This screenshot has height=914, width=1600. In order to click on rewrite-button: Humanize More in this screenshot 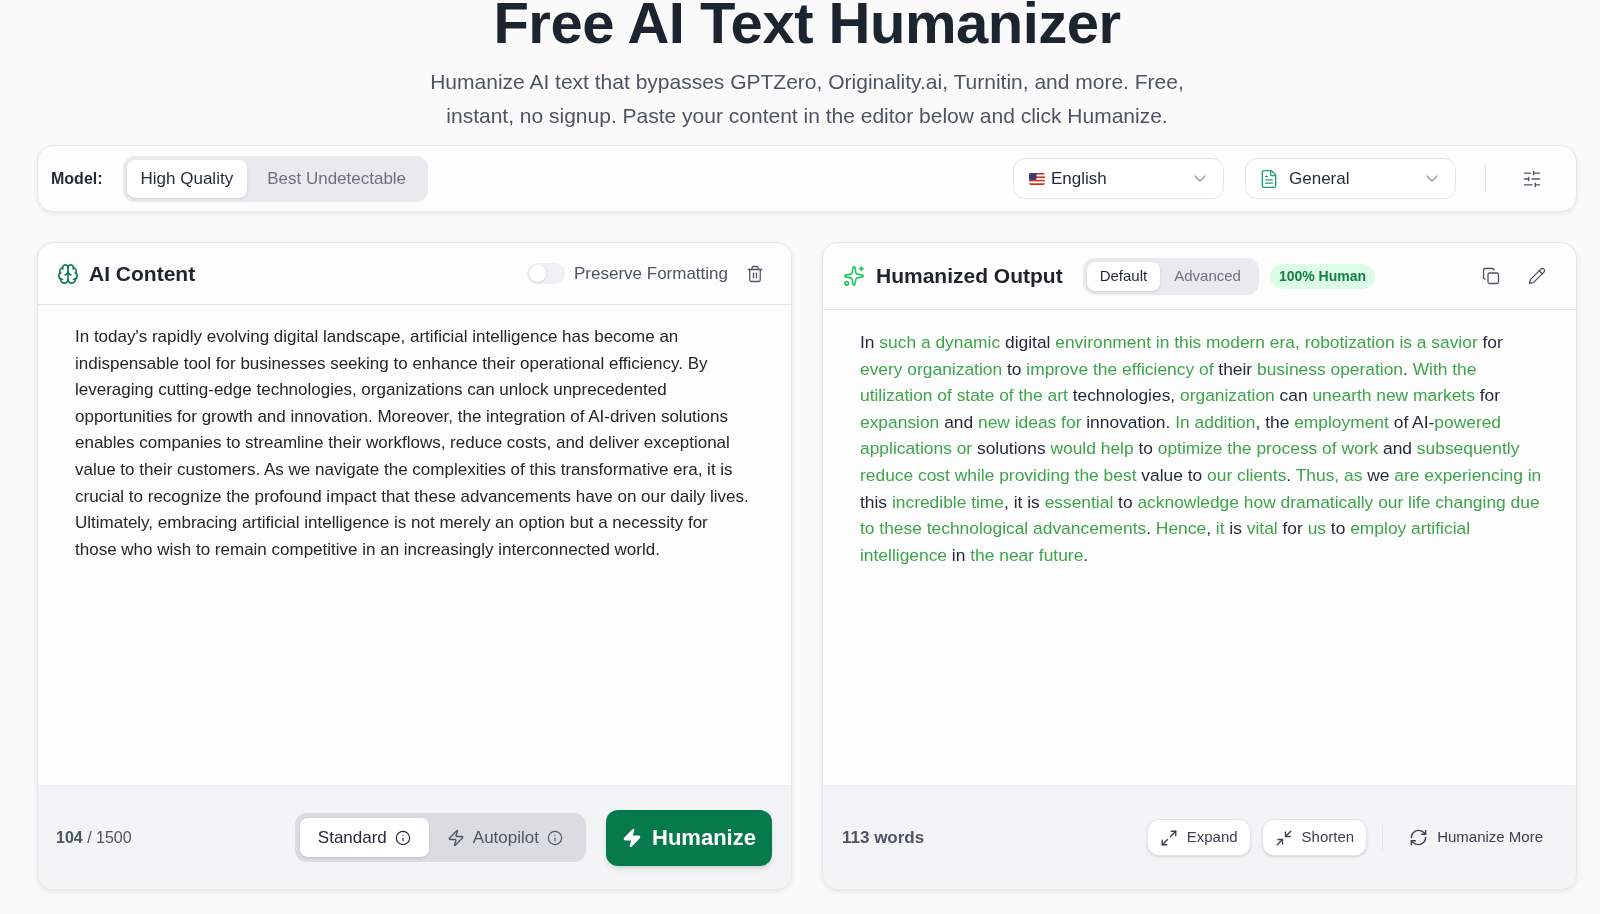, I will do `click(1476, 837)`.